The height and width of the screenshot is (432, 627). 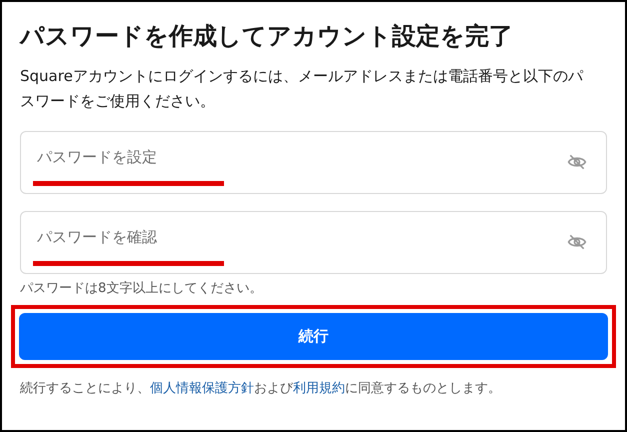 I want to click on description-text: Squareアカウントにログインするには、メールアドレスまたは電話番号と以下のパスワードをご使用ください。, so click(x=302, y=89).